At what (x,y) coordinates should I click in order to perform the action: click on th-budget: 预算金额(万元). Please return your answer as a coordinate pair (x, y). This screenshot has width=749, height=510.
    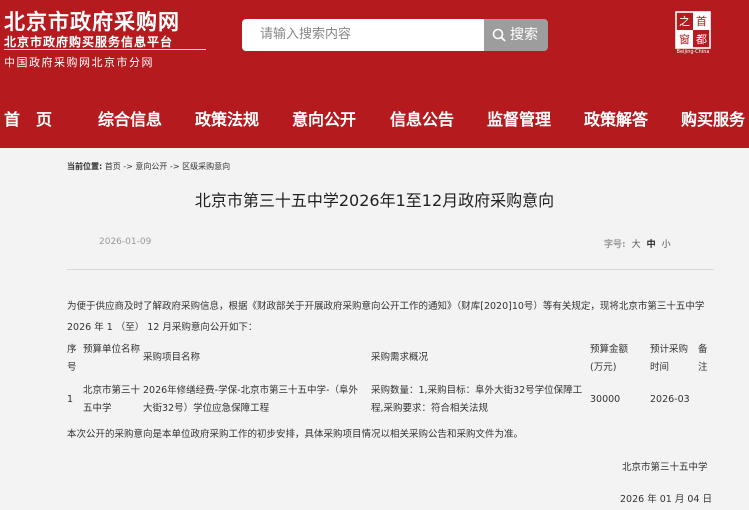
    Looking at the image, I should click on (609, 358).